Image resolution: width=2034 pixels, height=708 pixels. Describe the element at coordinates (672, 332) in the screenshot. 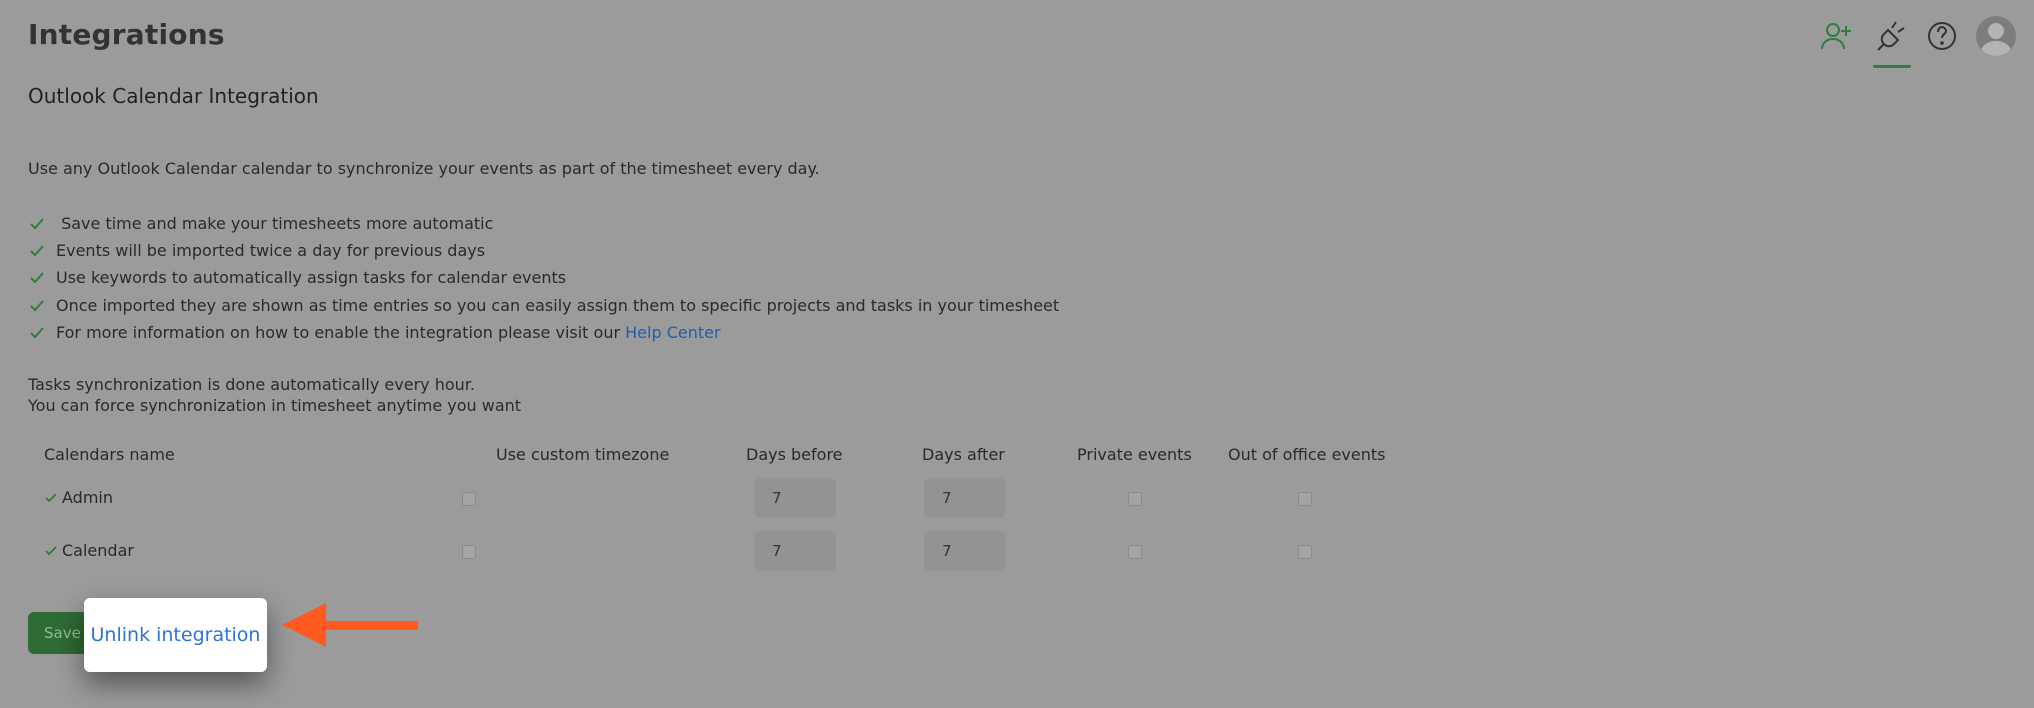

I see `help-center-link: Help Center` at that location.